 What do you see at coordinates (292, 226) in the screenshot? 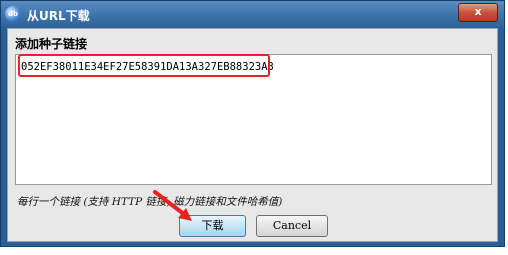
I see `cancel-button: Cancel` at bounding box center [292, 226].